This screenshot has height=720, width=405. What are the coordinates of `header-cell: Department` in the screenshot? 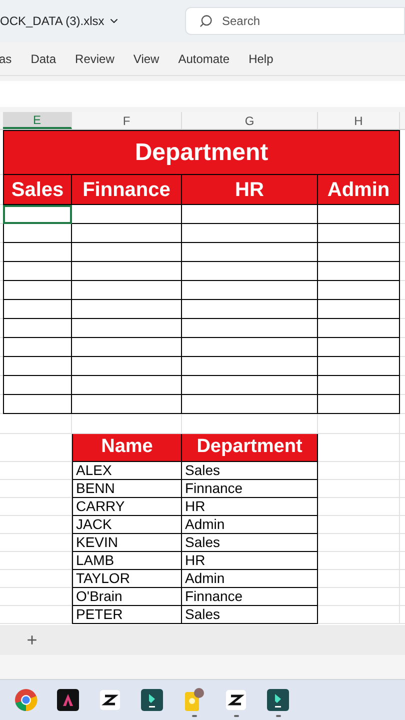 It's located at (250, 448).